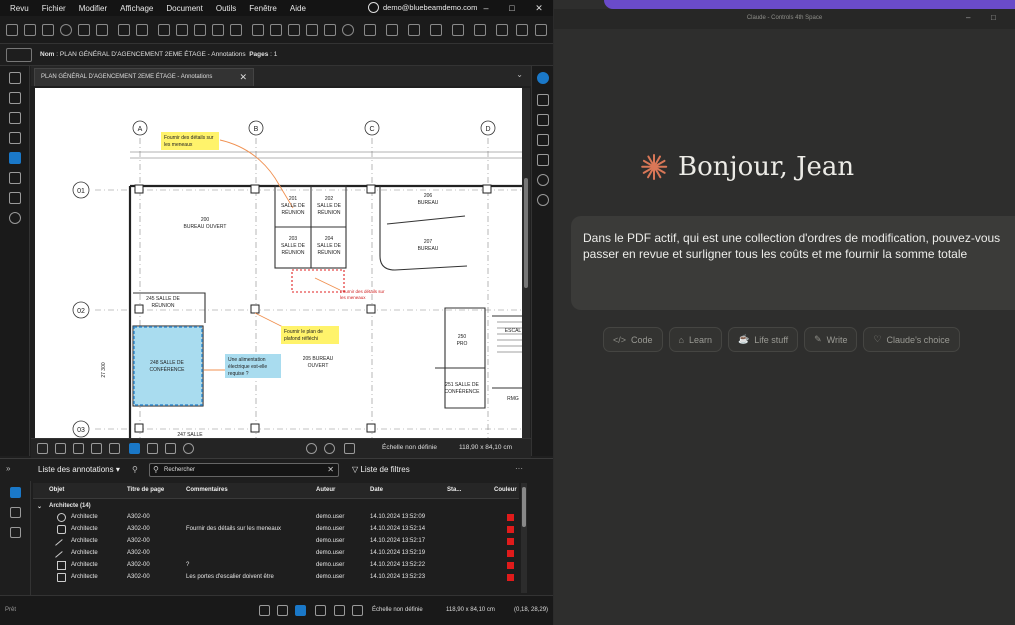 This screenshot has height=625, width=1015. What do you see at coordinates (170, 448) in the screenshot?
I see `text-select-icon` at bounding box center [170, 448].